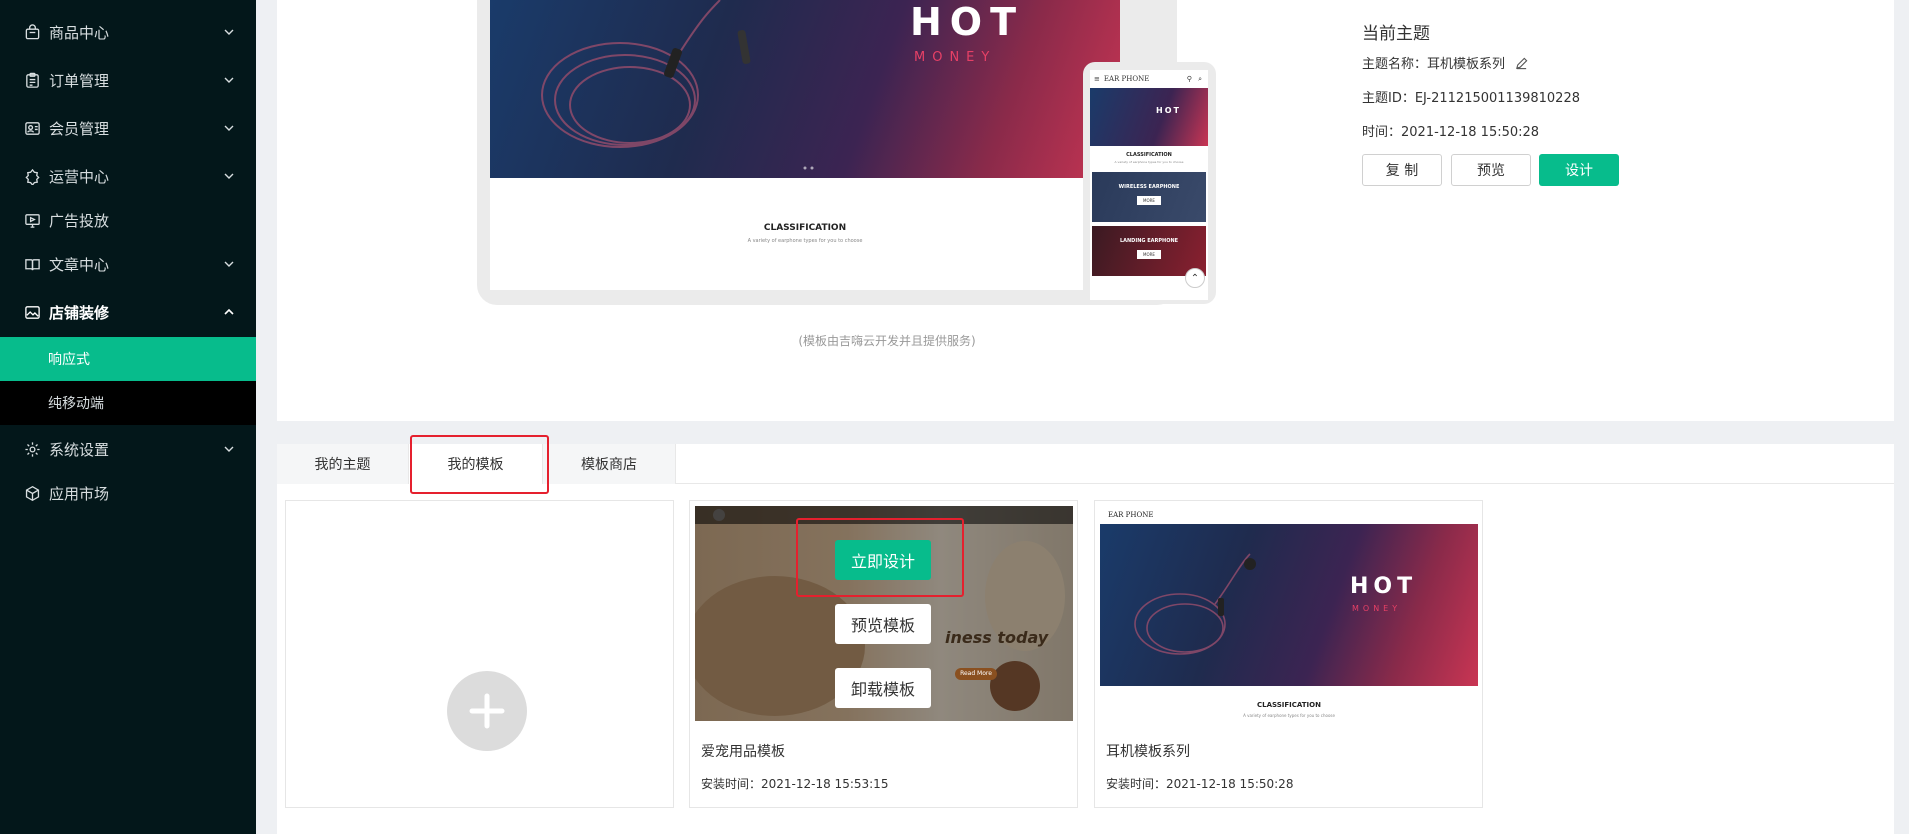 Image resolution: width=1909 pixels, height=834 pixels. I want to click on mobile-card: WIRELESS EARPHONE MORE, so click(1149, 197).